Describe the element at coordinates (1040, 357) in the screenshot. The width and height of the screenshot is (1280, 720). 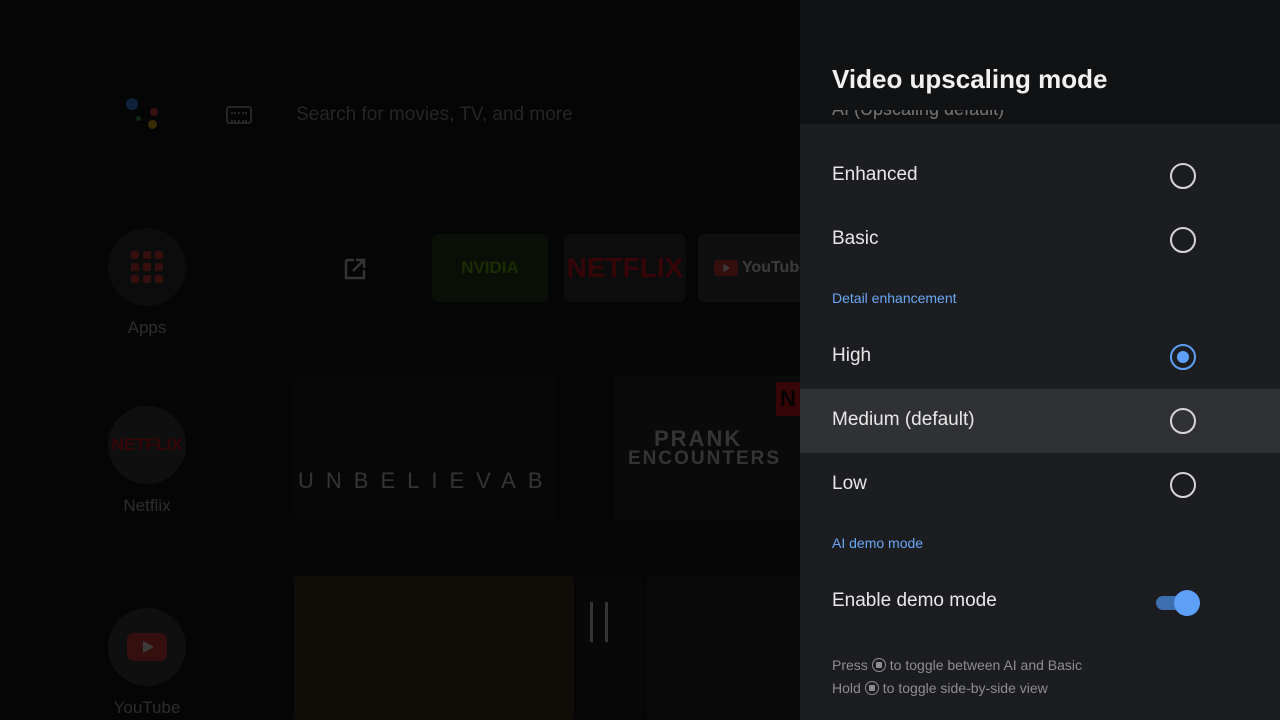
I see `option-high: High` at that location.